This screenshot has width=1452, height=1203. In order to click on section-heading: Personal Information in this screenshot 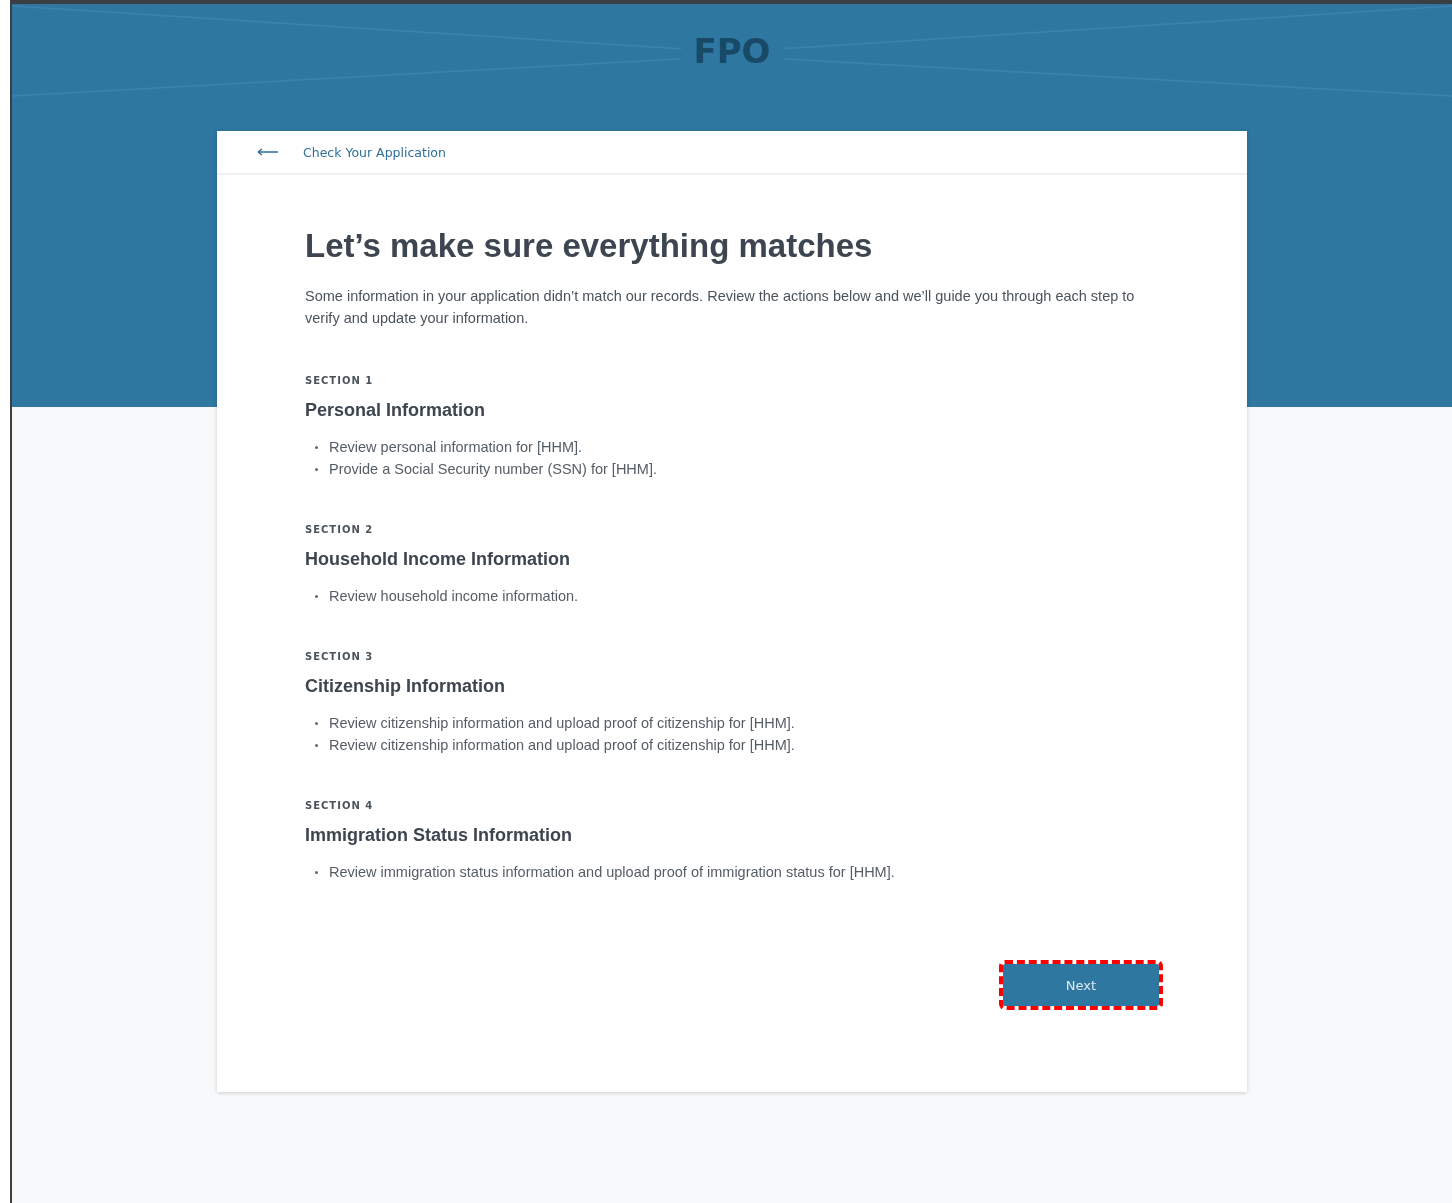, I will do `click(396, 410)`.